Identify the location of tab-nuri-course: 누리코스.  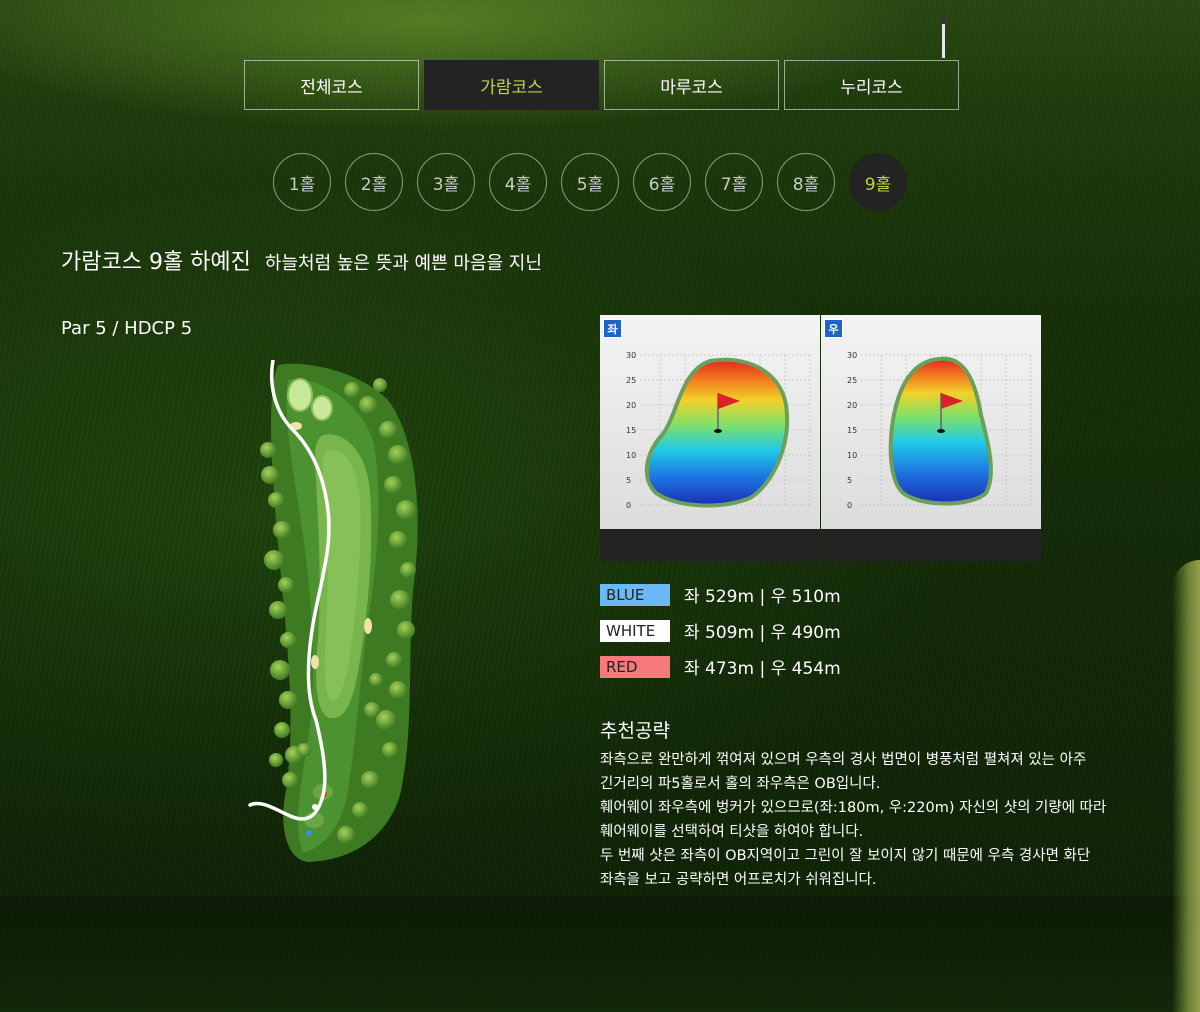
(871, 85).